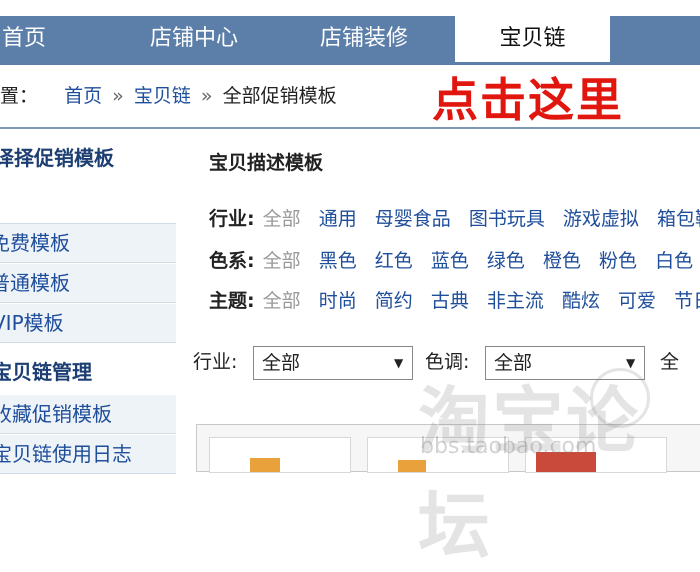 The width and height of the screenshot is (700, 572). I want to click on filter-option: 图书玩具, so click(507, 219).